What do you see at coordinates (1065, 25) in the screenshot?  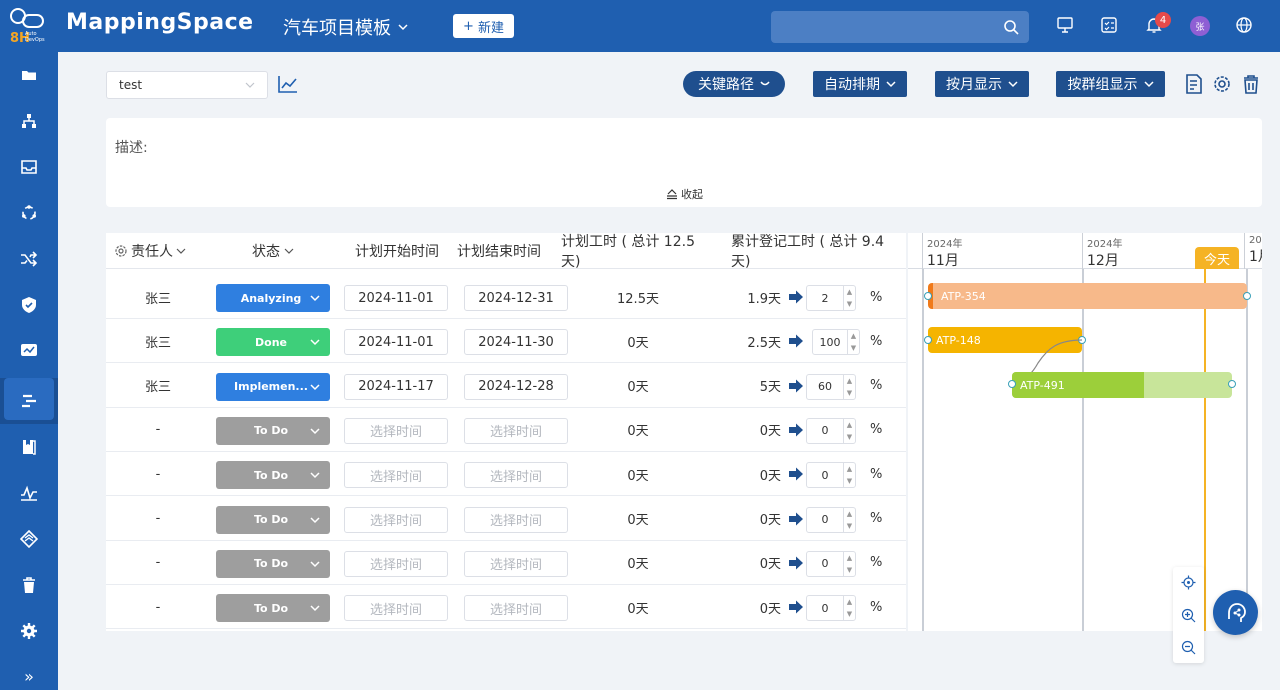 I see `monitor-icon` at bounding box center [1065, 25].